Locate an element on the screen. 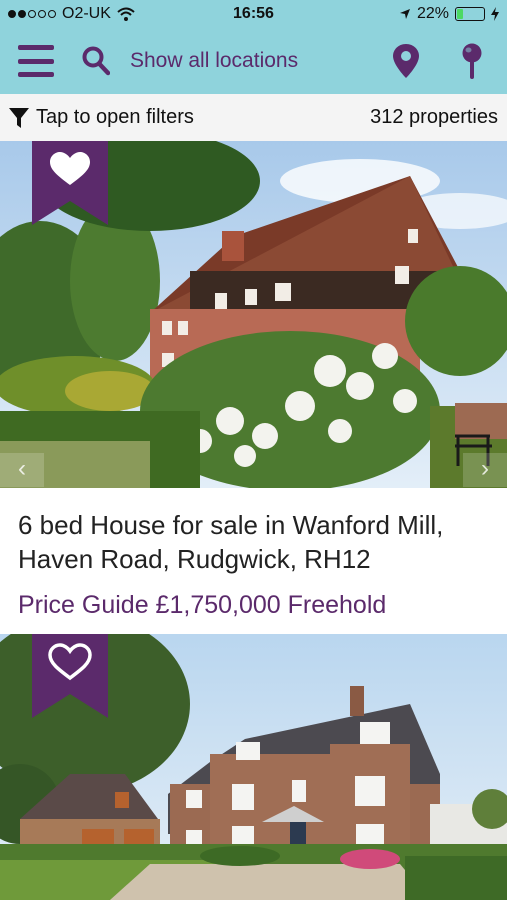  battery-icon is located at coordinates (470, 14).